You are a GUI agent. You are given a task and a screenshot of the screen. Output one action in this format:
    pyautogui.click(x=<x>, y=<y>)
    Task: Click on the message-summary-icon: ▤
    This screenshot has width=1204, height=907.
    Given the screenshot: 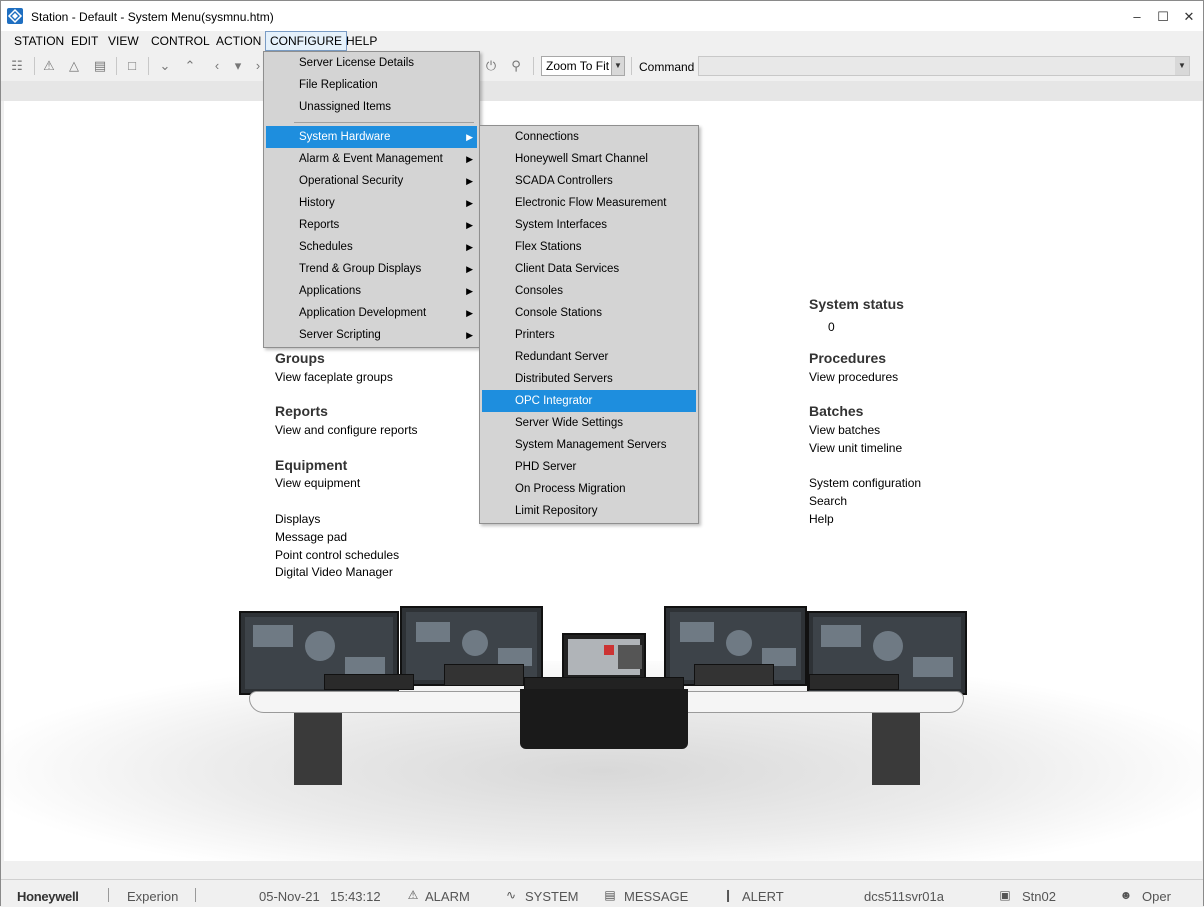 What is the action you would take?
    pyautogui.click(x=100, y=66)
    